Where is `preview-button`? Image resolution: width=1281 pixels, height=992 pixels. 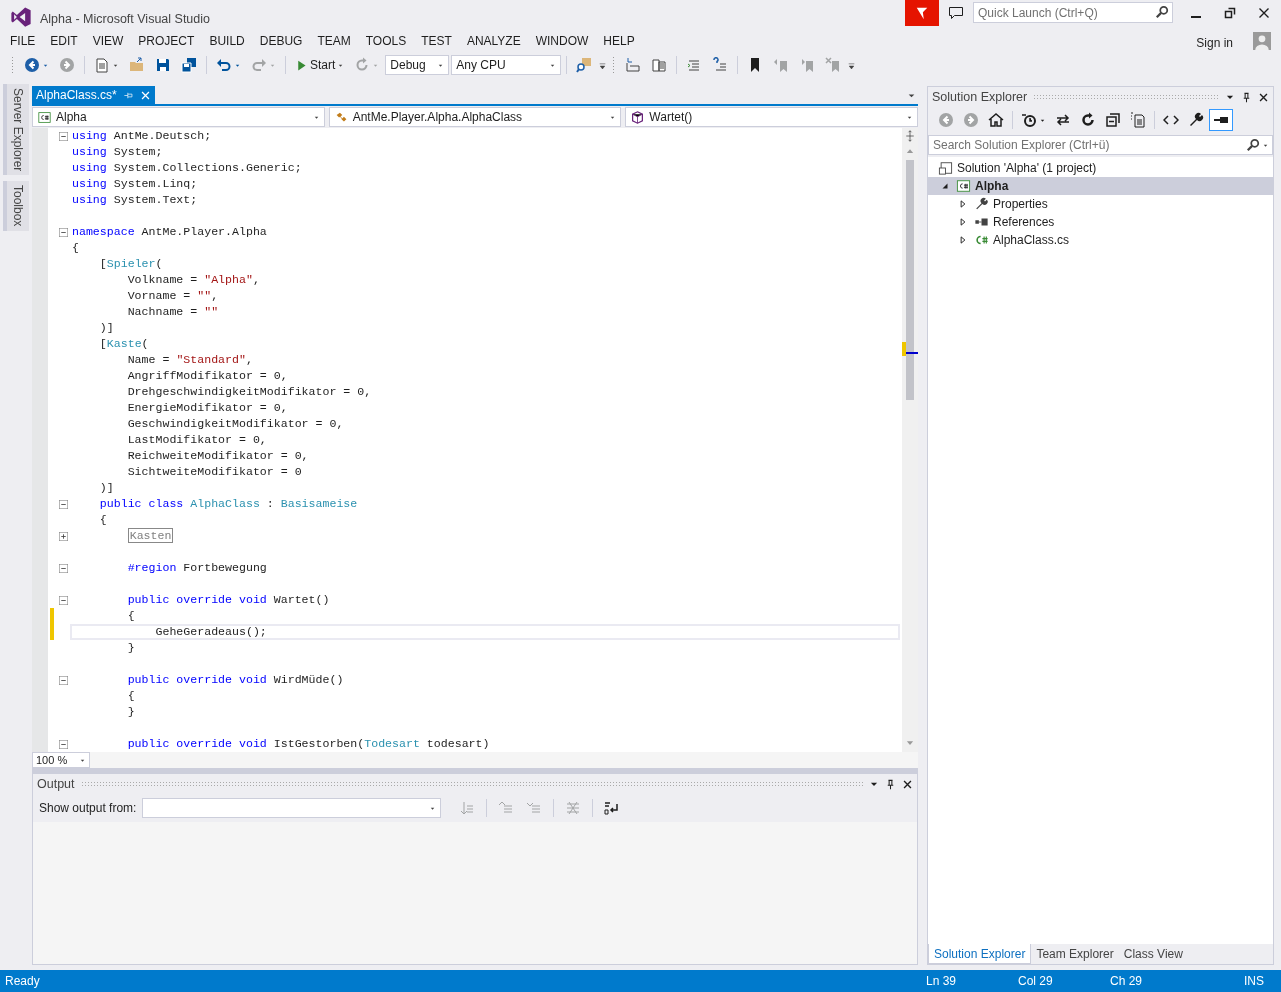 preview-button is located at coordinates (1221, 120).